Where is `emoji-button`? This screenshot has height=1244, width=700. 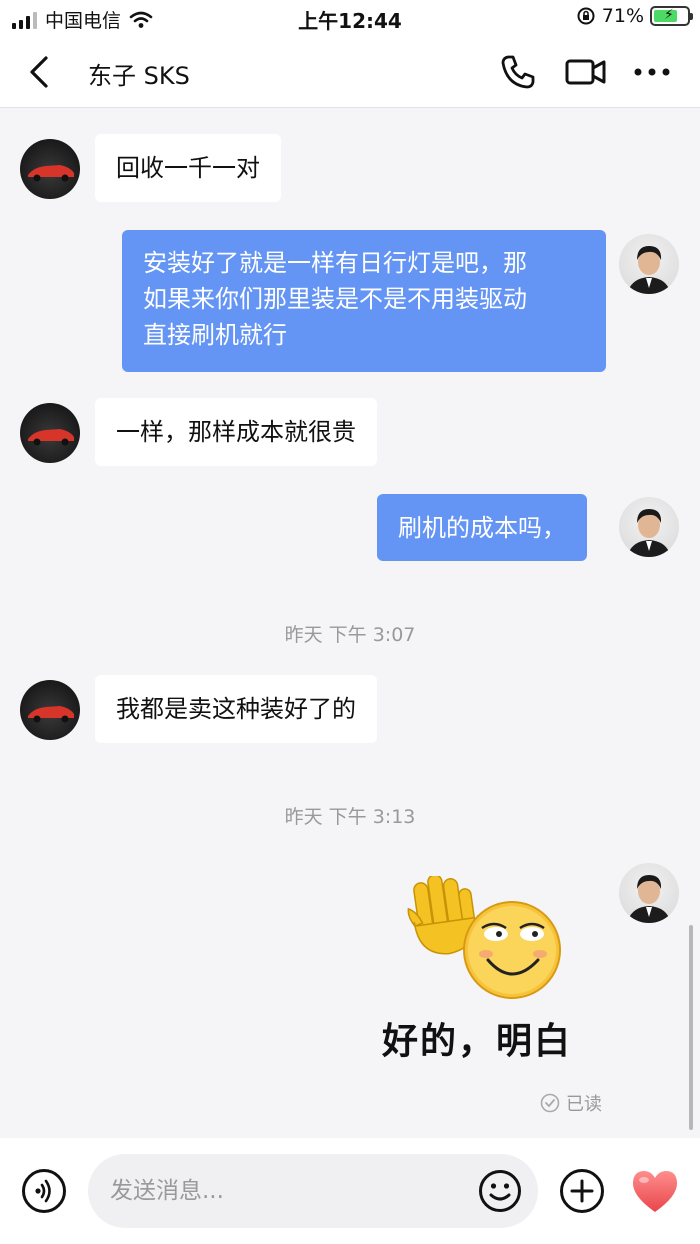
emoji-button is located at coordinates (500, 1191).